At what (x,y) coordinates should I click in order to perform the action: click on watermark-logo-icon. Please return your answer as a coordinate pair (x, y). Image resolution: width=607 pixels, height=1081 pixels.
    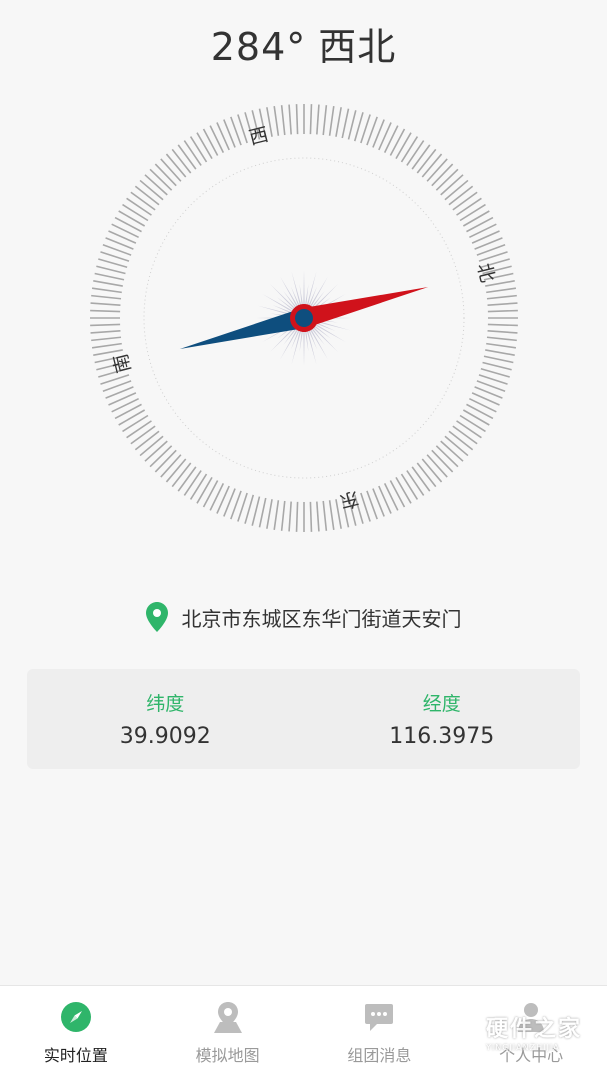
    Looking at the image, I should click on (458, 1031).